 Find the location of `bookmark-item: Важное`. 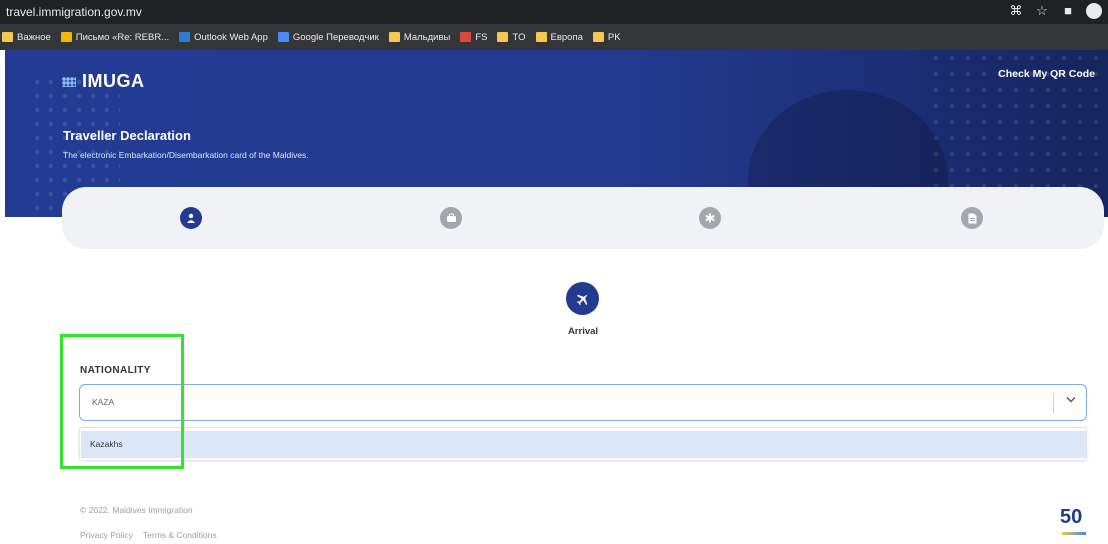

bookmark-item: Важное is located at coordinates (26, 37).